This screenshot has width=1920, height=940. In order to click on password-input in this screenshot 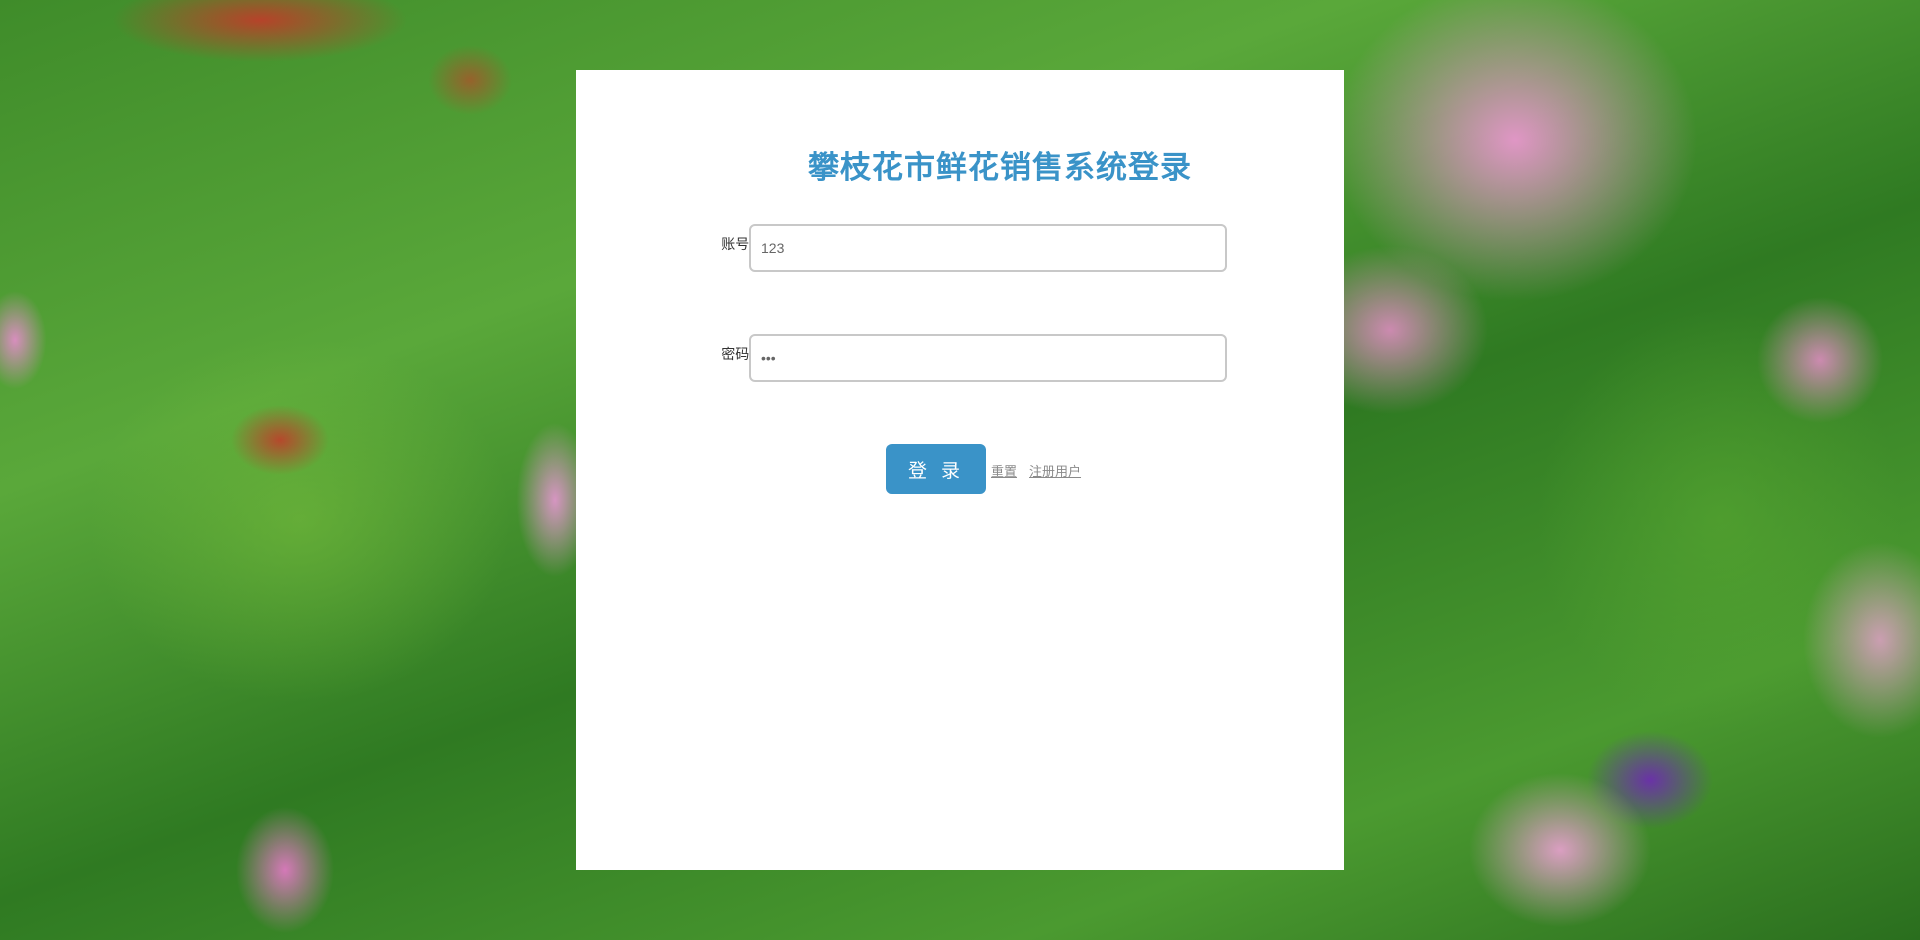, I will do `click(988, 358)`.